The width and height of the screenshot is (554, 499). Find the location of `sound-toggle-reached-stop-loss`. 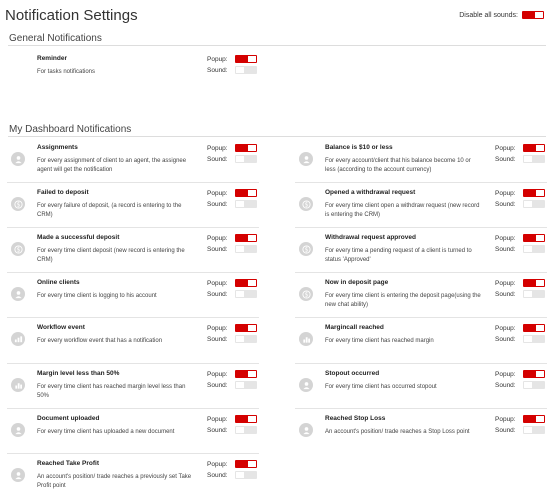

sound-toggle-reached-stop-loss is located at coordinates (534, 430).